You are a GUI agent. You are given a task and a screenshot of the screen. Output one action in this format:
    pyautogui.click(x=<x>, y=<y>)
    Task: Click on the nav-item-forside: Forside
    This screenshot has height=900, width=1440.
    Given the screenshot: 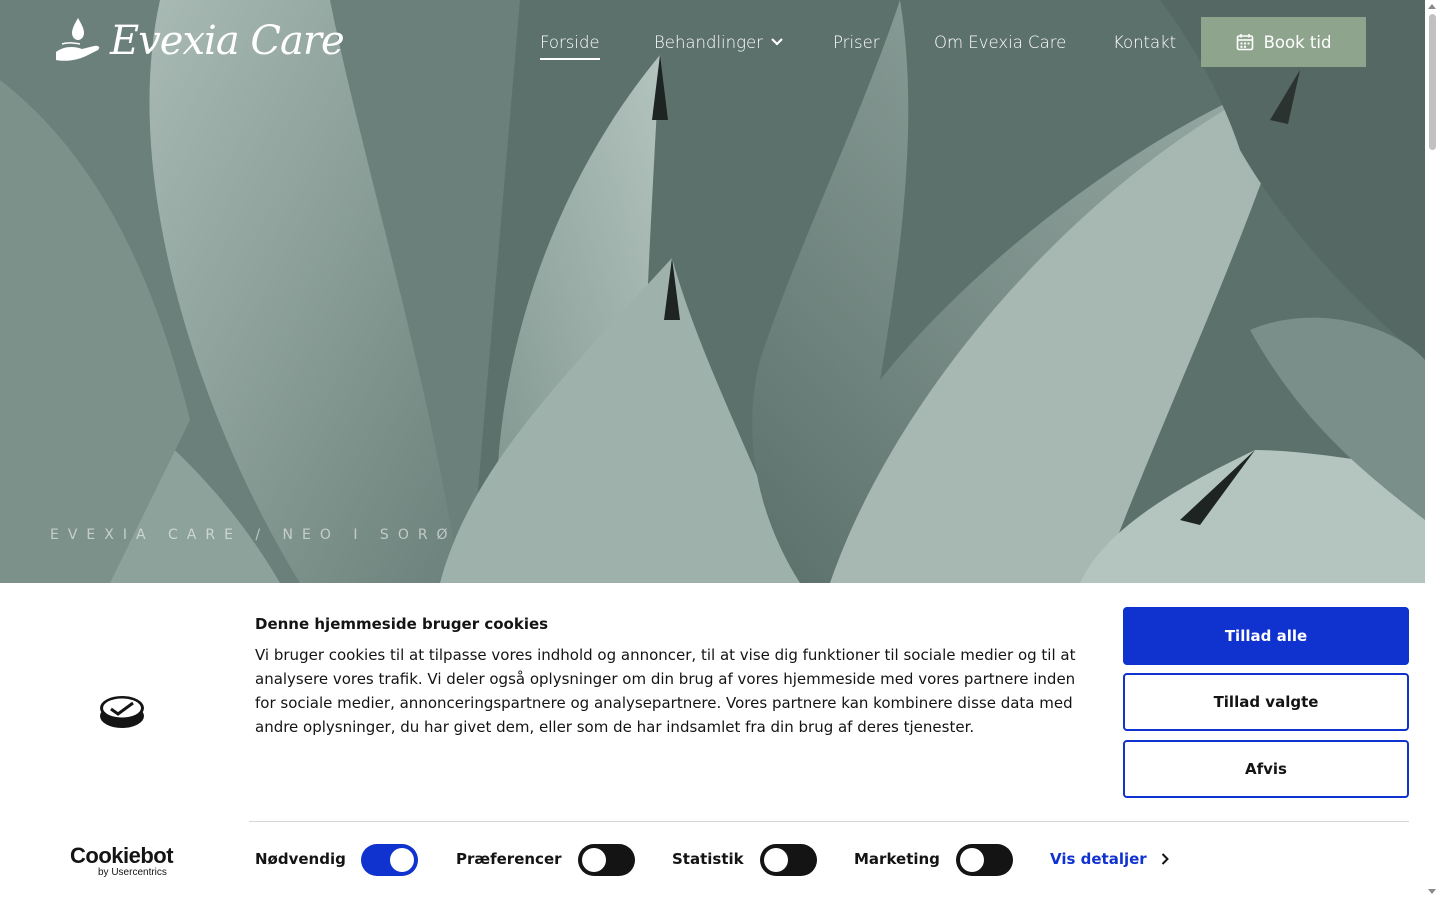 What is the action you would take?
    pyautogui.click(x=570, y=45)
    